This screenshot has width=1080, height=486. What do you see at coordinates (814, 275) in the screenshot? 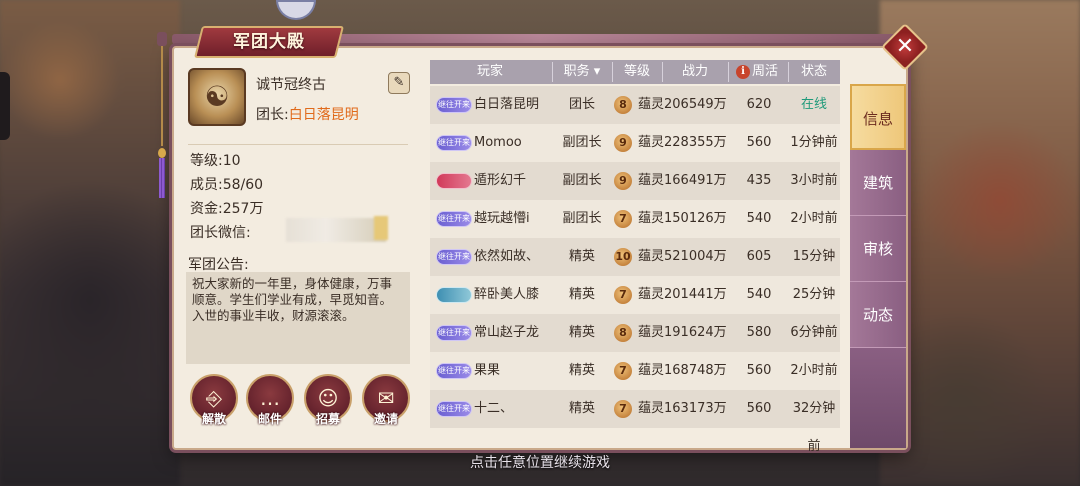
I see `player-status: 15分钟前` at bounding box center [814, 275].